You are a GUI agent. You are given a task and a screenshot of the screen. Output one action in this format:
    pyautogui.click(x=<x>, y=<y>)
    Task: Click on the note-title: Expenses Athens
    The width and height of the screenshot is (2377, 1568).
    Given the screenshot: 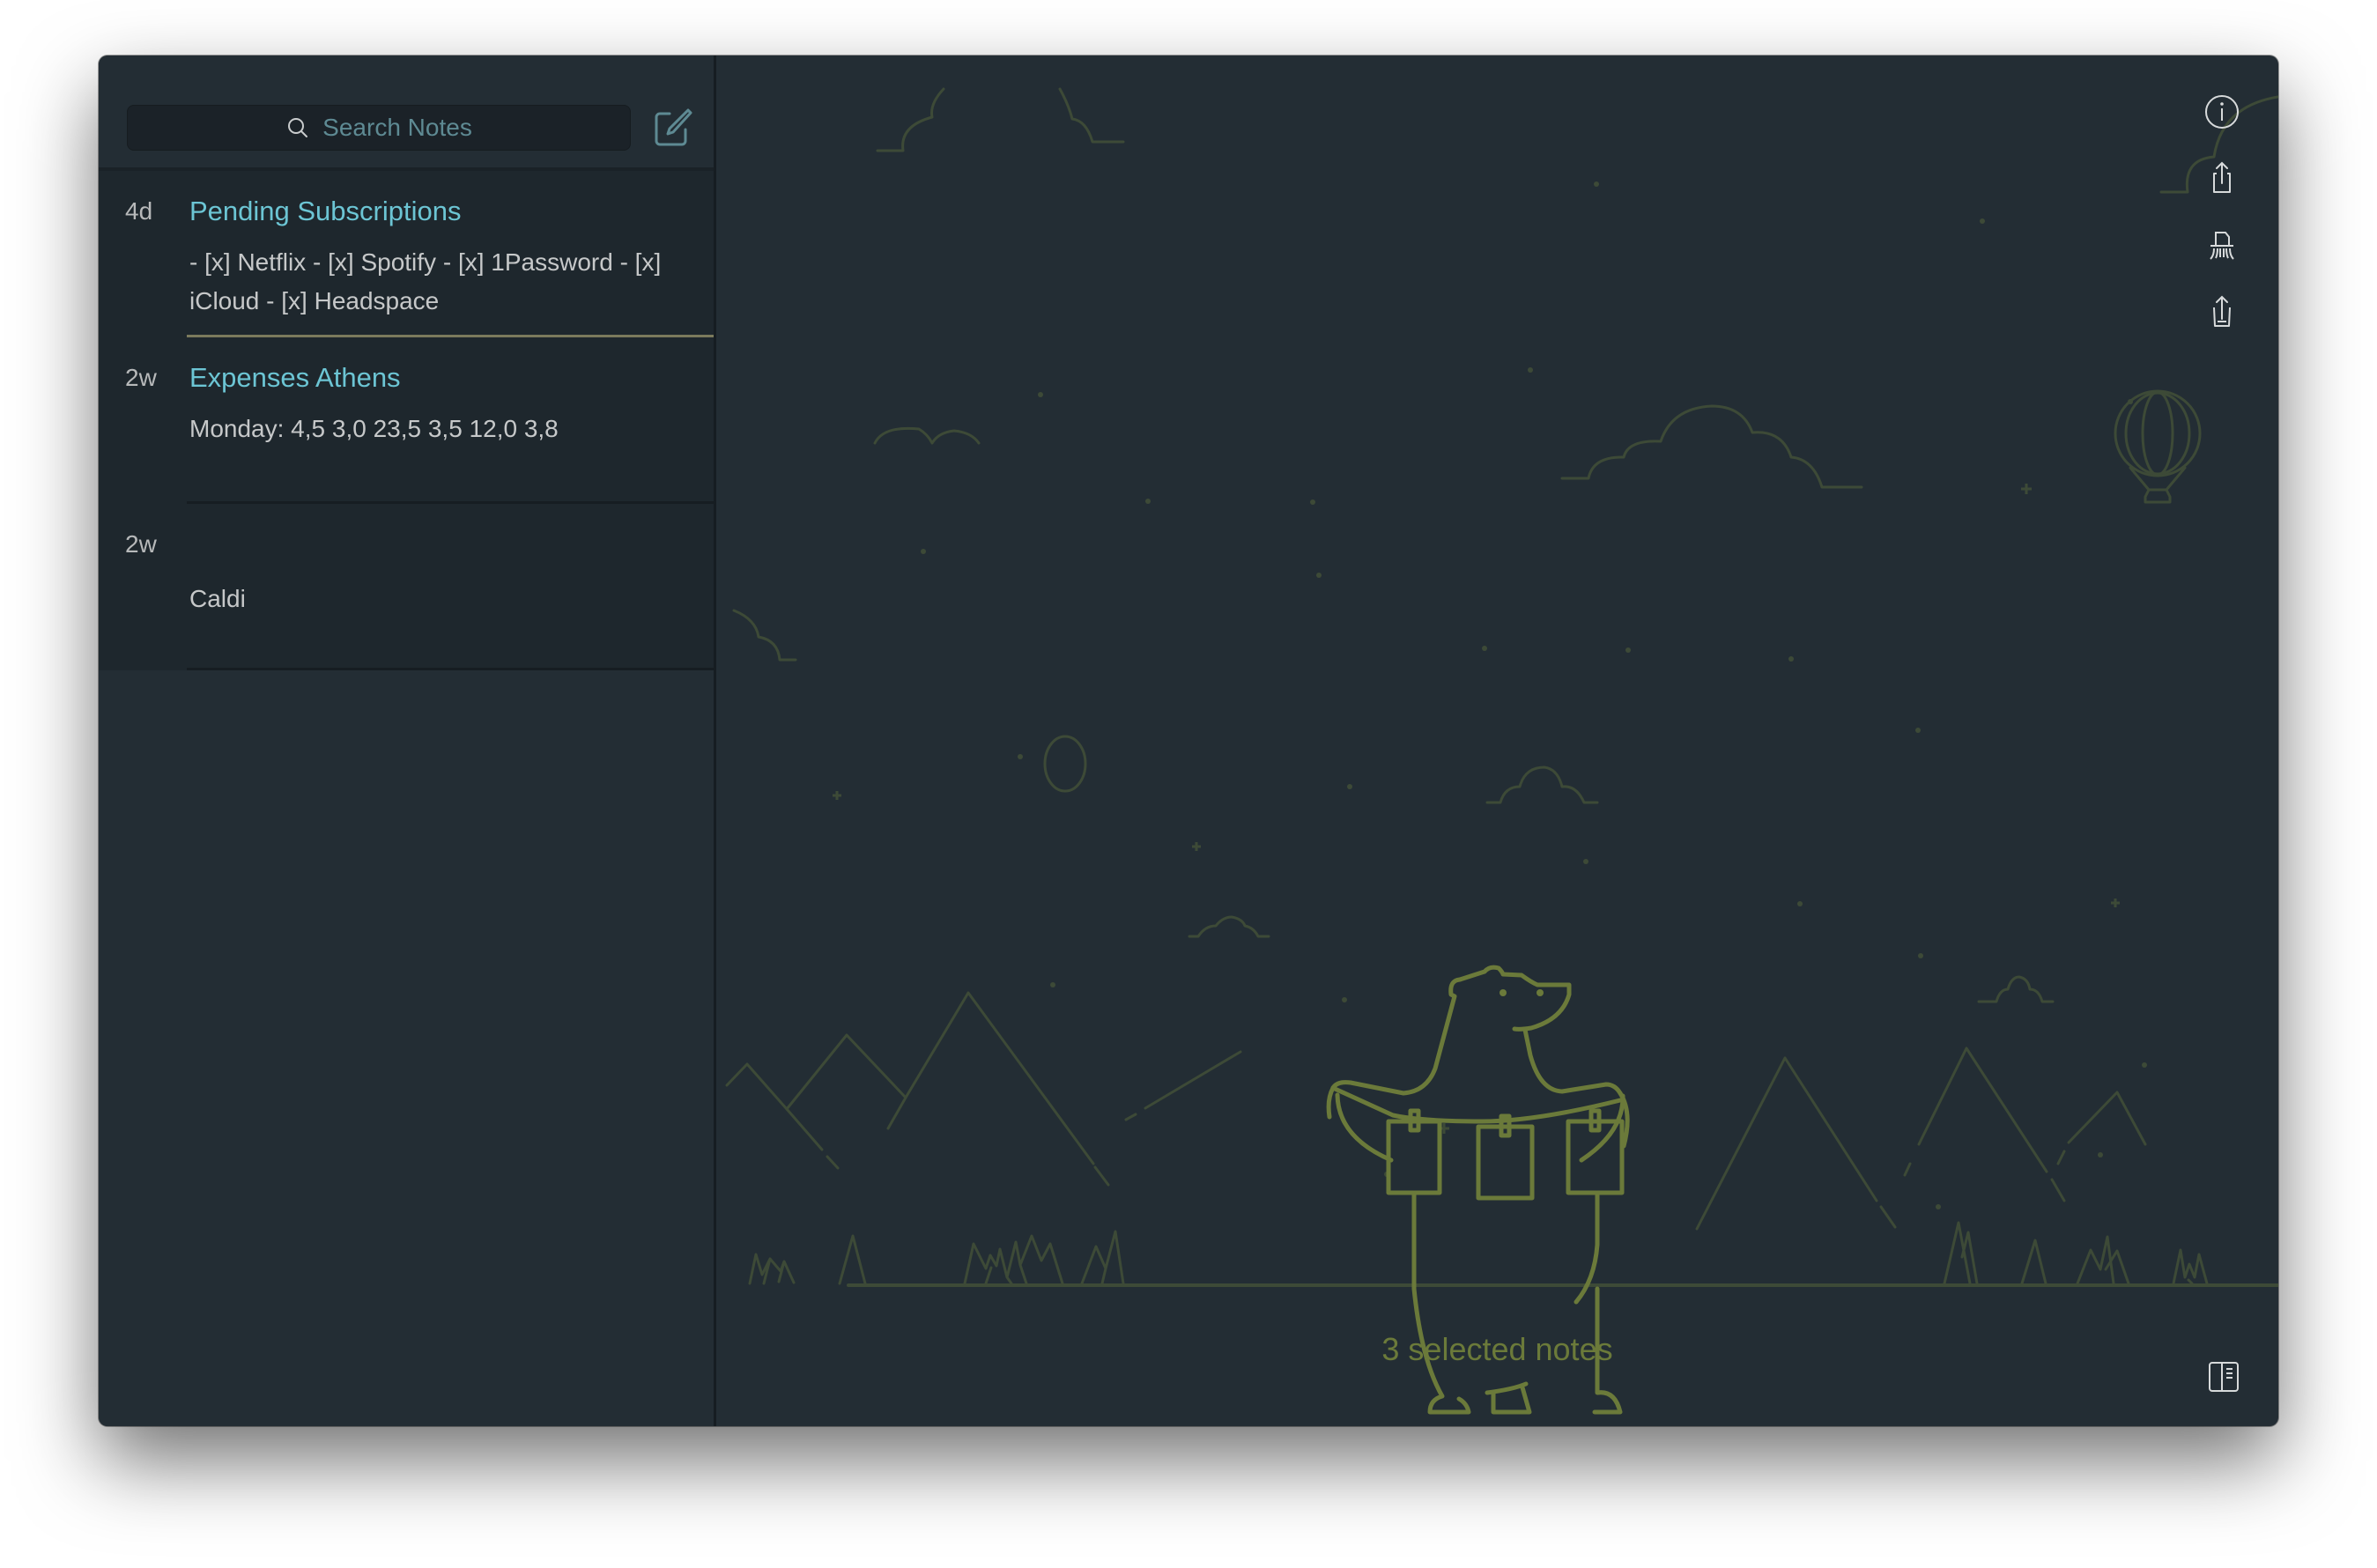 What is the action you would take?
    pyautogui.click(x=295, y=377)
    